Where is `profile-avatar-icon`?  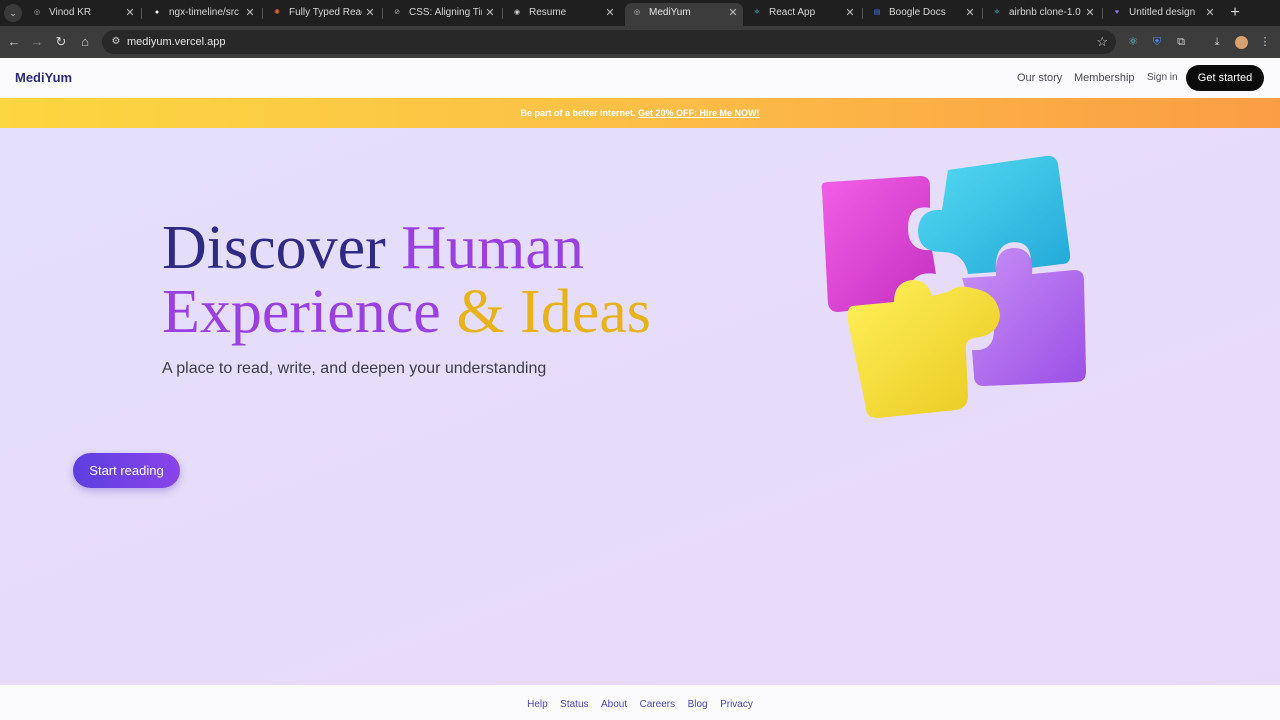
profile-avatar-icon is located at coordinates (1241, 42).